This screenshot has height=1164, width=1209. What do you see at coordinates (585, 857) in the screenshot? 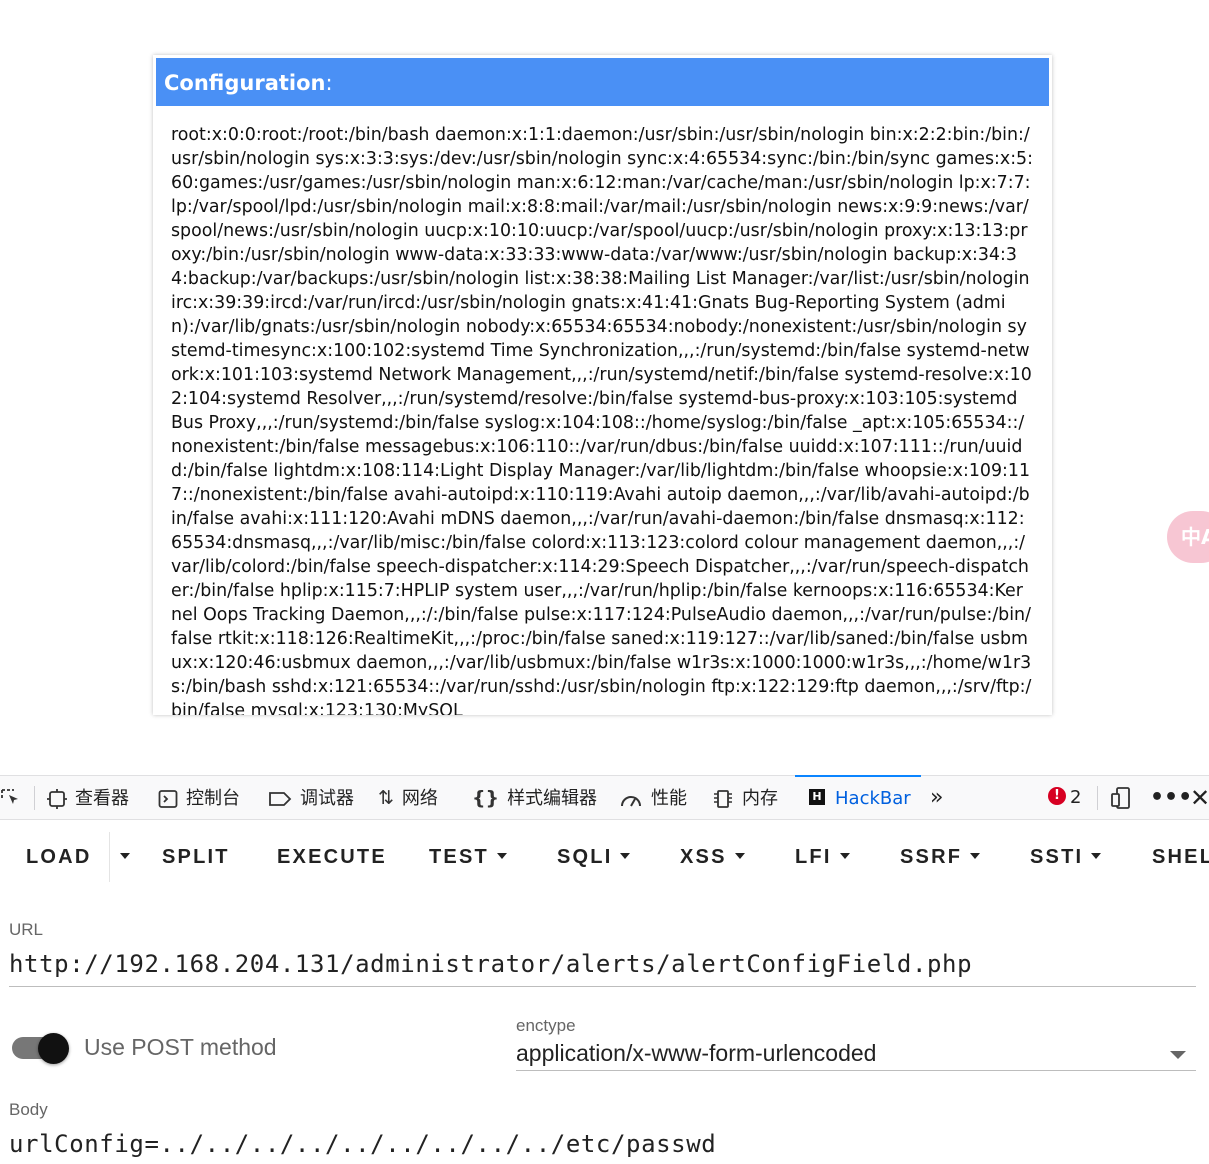
I see `button-label: SQLI` at bounding box center [585, 857].